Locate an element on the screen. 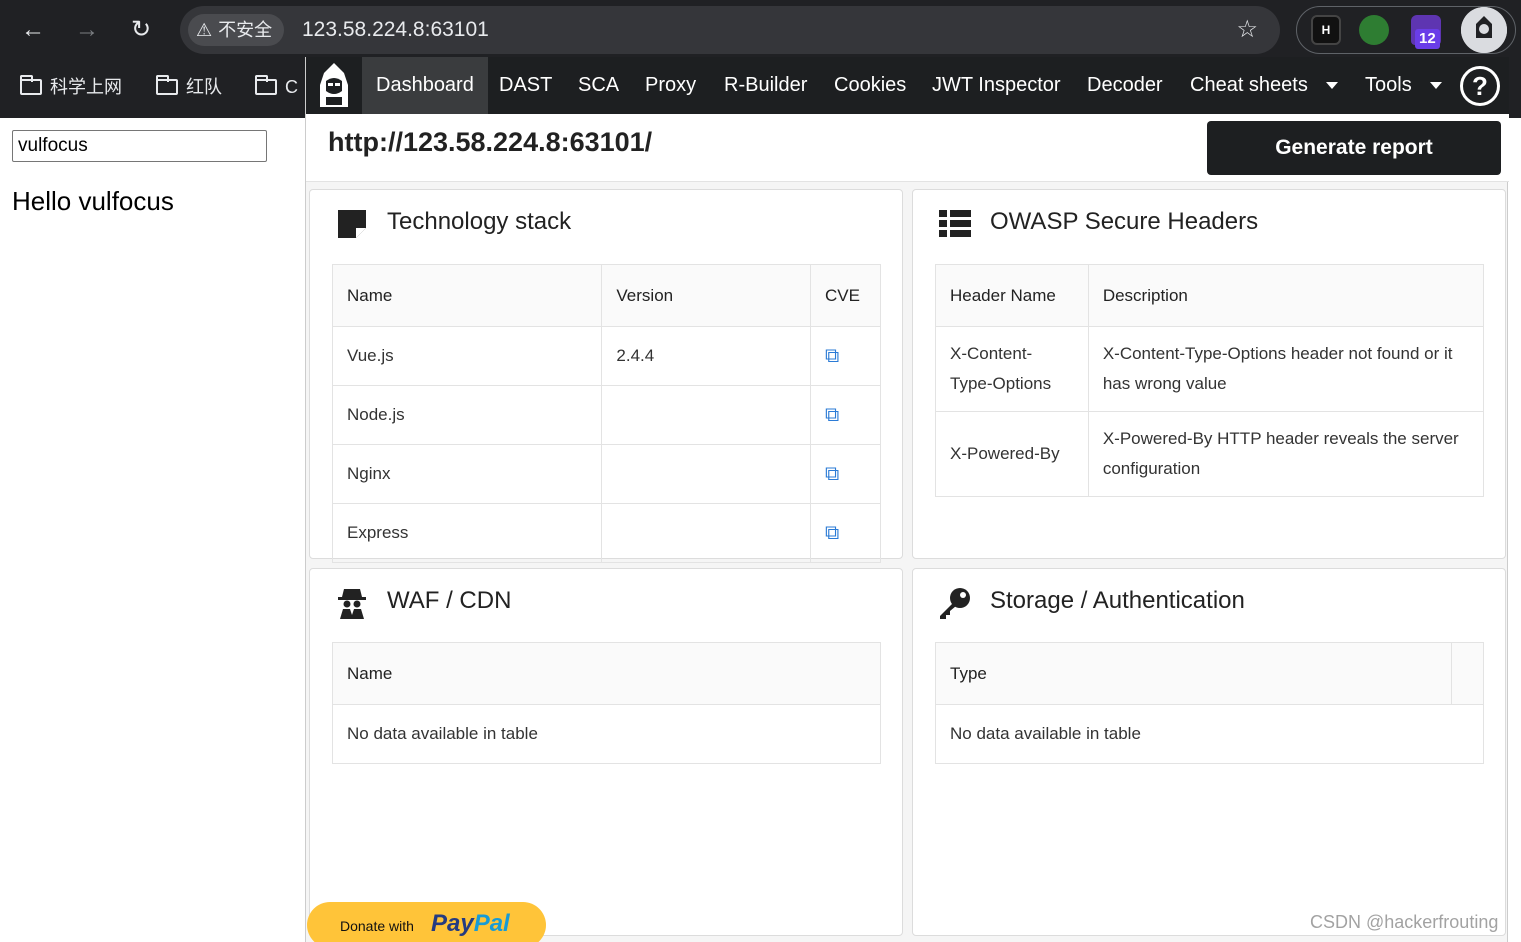  bookmark-folder-3: C is located at coordinates (276, 87).